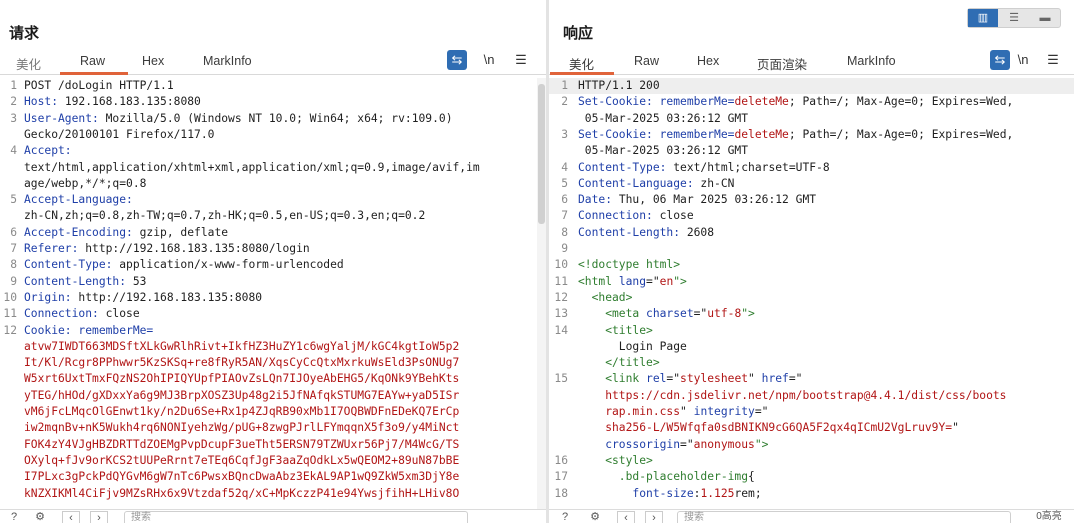  What do you see at coordinates (619, 363) in the screenshot?
I see `code-token: </title>` at bounding box center [619, 363].